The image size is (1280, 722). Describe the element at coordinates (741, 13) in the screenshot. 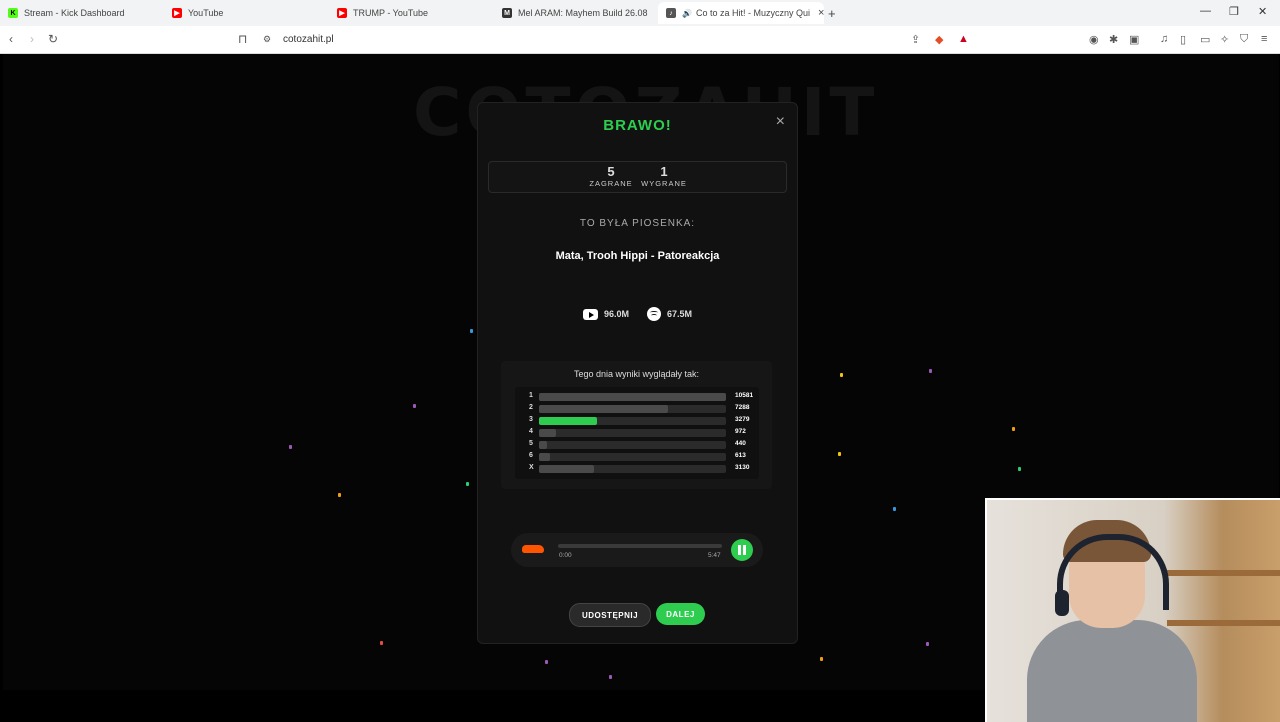

I see `tab-cotozahit: ♪ 🔊 Co to za Hit! - Muzyczny Qui ×` at that location.